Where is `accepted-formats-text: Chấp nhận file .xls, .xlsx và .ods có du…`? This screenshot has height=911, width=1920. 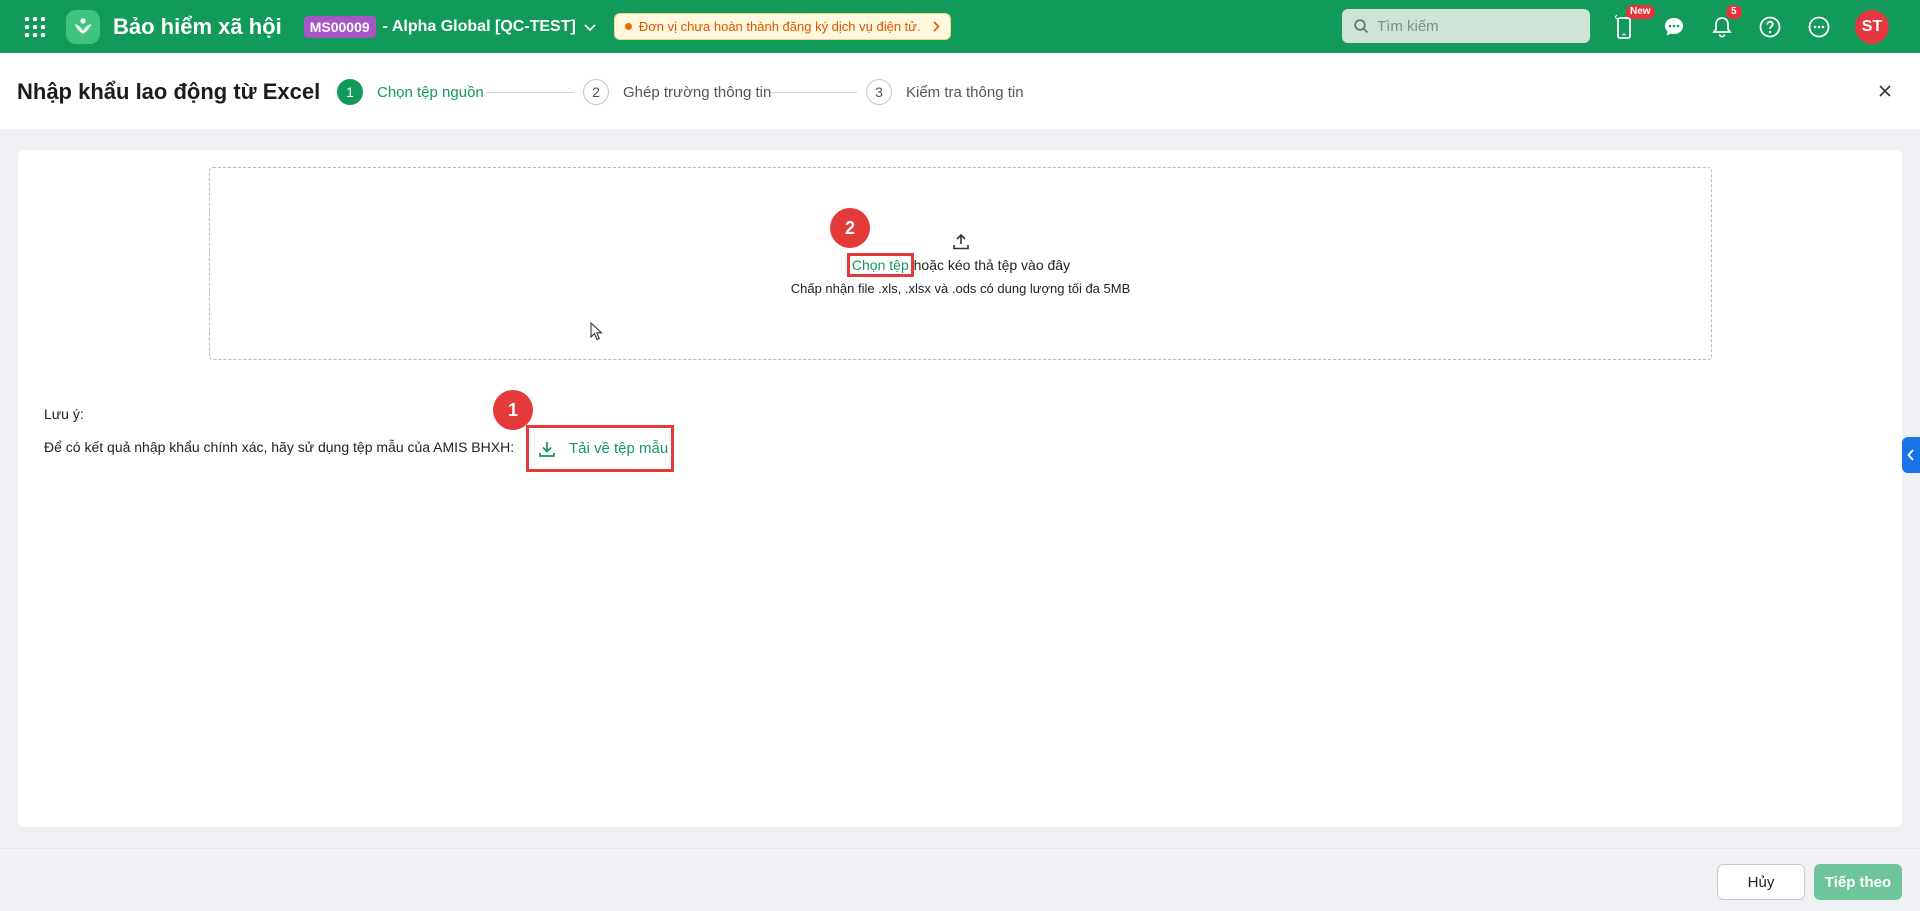 accepted-formats-text: Chấp nhận file .xls, .xlsx và .ods có du… is located at coordinates (960, 288).